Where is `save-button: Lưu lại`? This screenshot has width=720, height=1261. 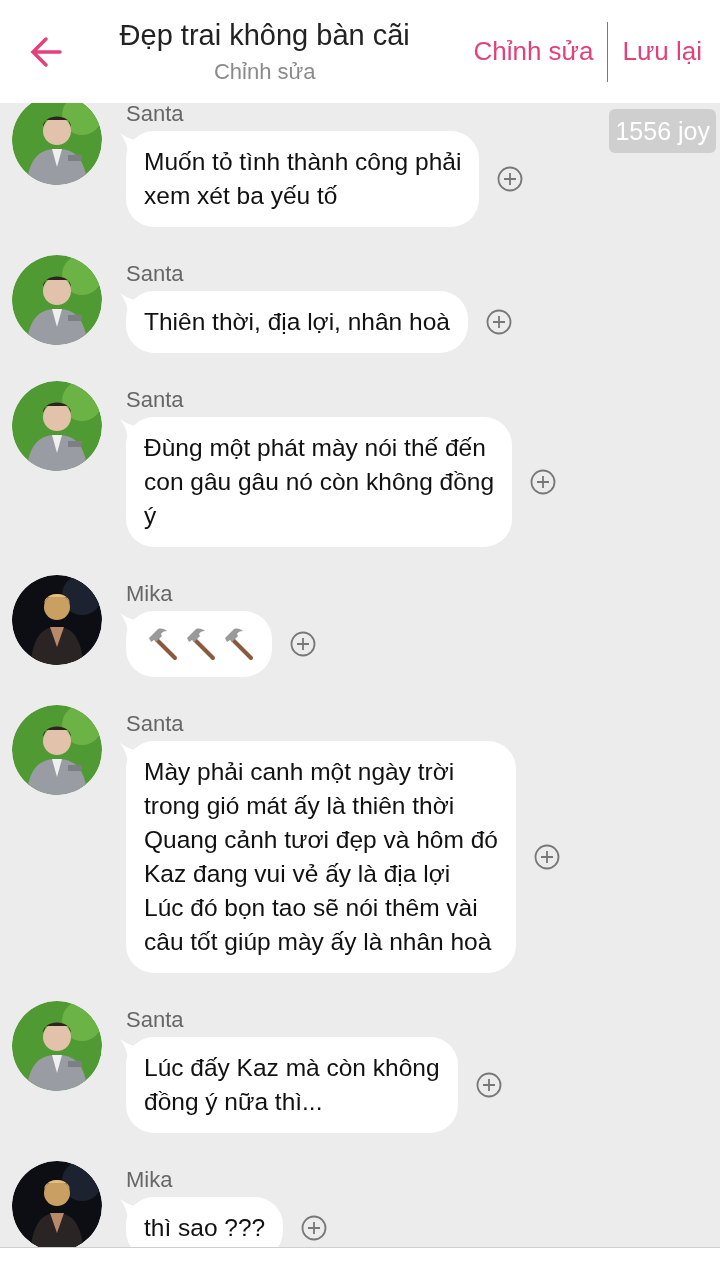
save-button: Lưu lại is located at coordinates (662, 51).